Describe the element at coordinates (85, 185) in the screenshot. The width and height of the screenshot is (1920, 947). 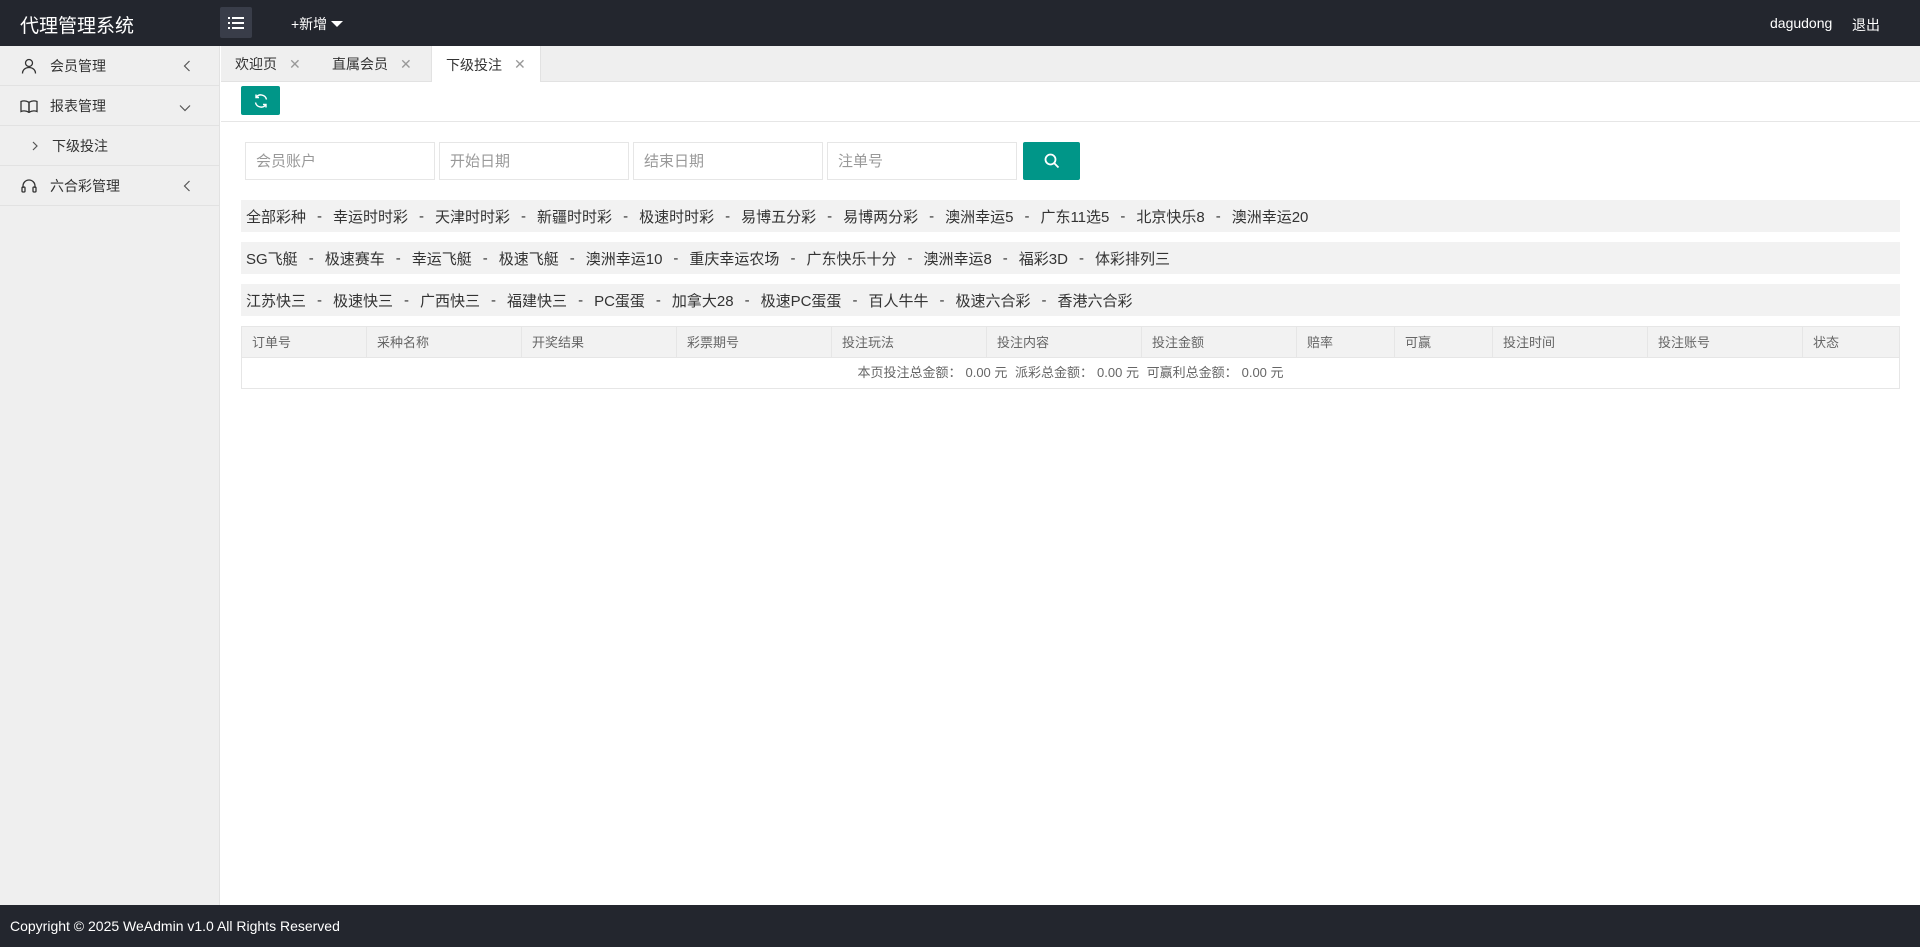
I see `sidebar-item-label: 六合彩管理` at that location.